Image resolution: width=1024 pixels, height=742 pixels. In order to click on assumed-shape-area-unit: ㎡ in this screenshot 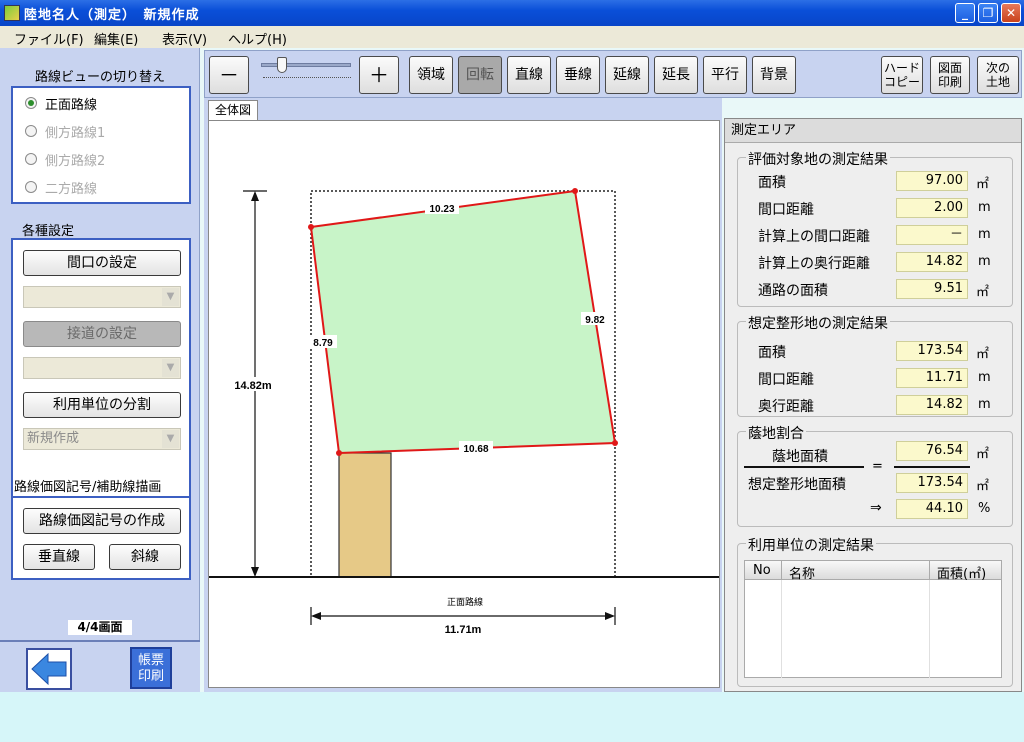, I will do `click(983, 486)`.